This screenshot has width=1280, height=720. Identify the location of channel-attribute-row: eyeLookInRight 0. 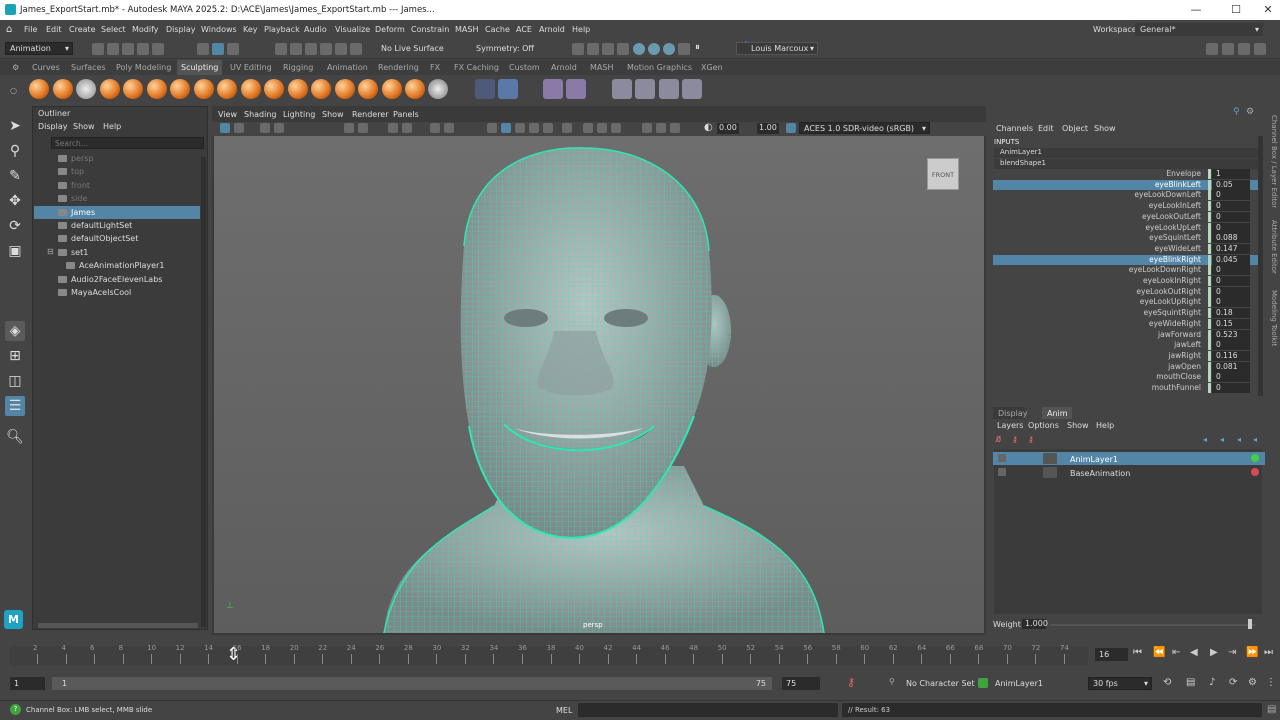
(1125, 281).